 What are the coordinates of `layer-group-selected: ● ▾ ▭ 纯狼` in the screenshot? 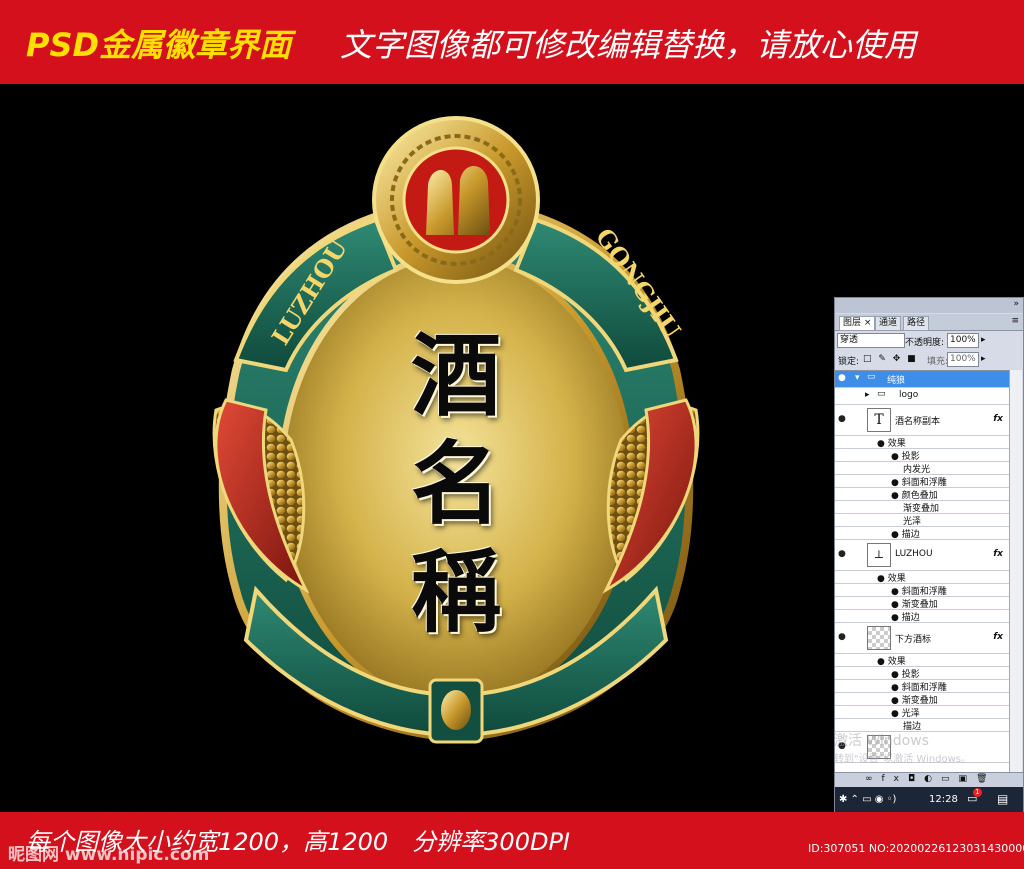 It's located at (922, 379).